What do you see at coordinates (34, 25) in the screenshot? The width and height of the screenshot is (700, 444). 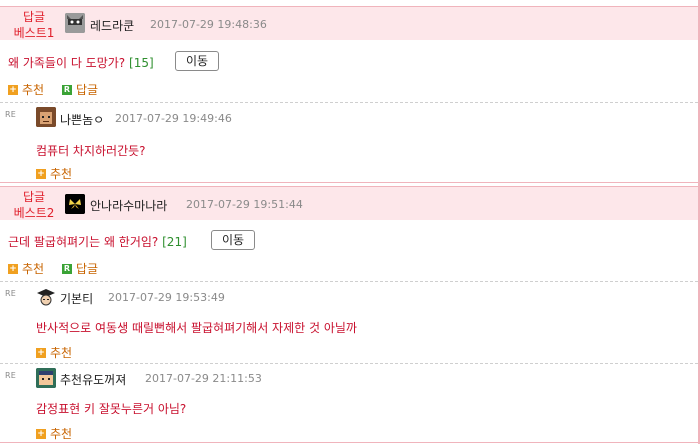 I see `best-label: 답글 베스트1` at bounding box center [34, 25].